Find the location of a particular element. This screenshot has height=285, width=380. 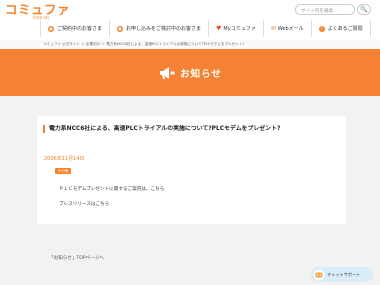

nav-item-my-commufa: ♥ Myコミュファ is located at coordinates (235, 28).